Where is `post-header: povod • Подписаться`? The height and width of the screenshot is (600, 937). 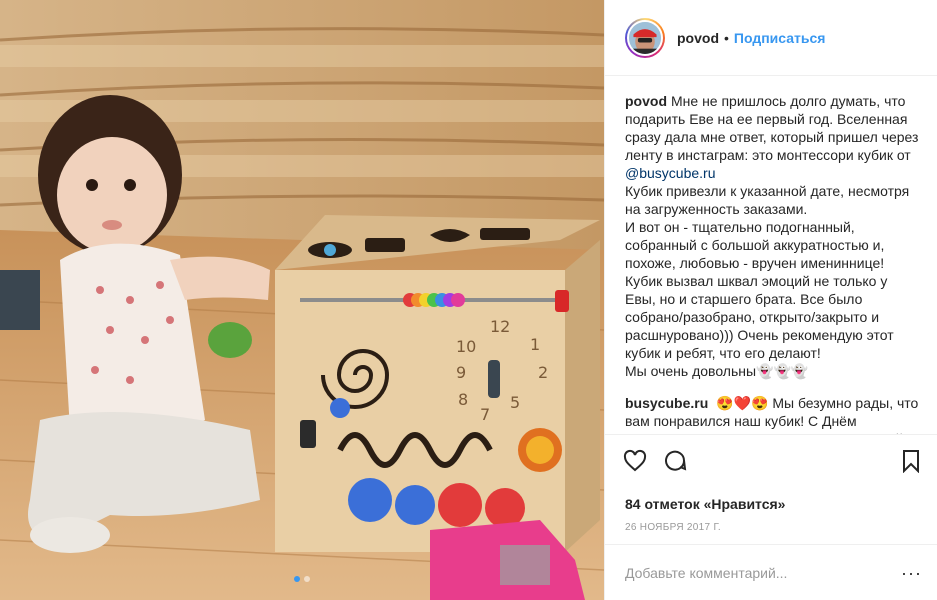
post-header: povod • Подписаться is located at coordinates (771, 38).